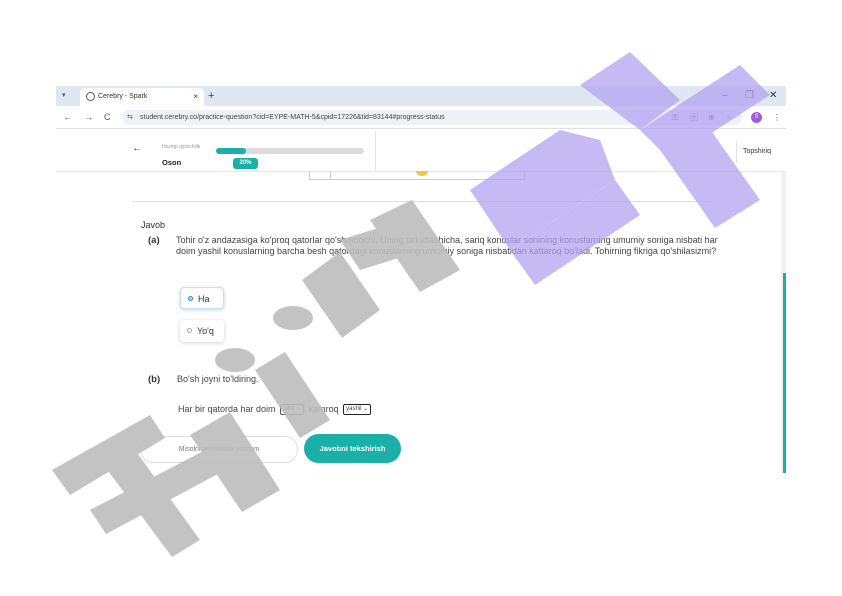 The height and width of the screenshot is (596, 842). I want to click on difficulty-value: Oson, so click(172, 162).